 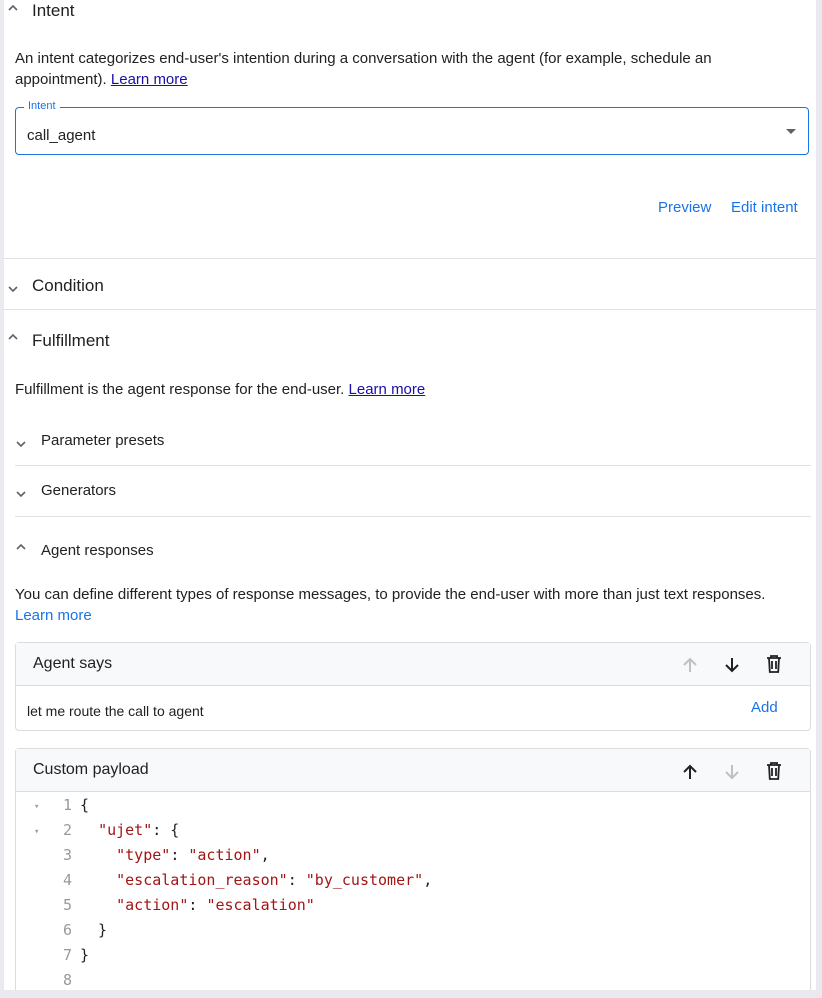 What do you see at coordinates (764, 707) in the screenshot?
I see `add-button: Add` at bounding box center [764, 707].